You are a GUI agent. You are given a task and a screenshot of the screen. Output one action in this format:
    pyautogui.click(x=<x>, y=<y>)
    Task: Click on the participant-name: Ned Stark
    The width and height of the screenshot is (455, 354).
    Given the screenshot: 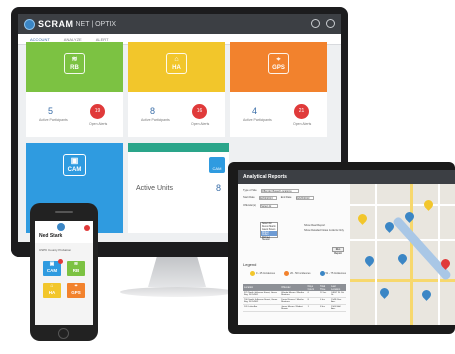 What is the action you would take?
    pyautogui.click(x=51, y=236)
    